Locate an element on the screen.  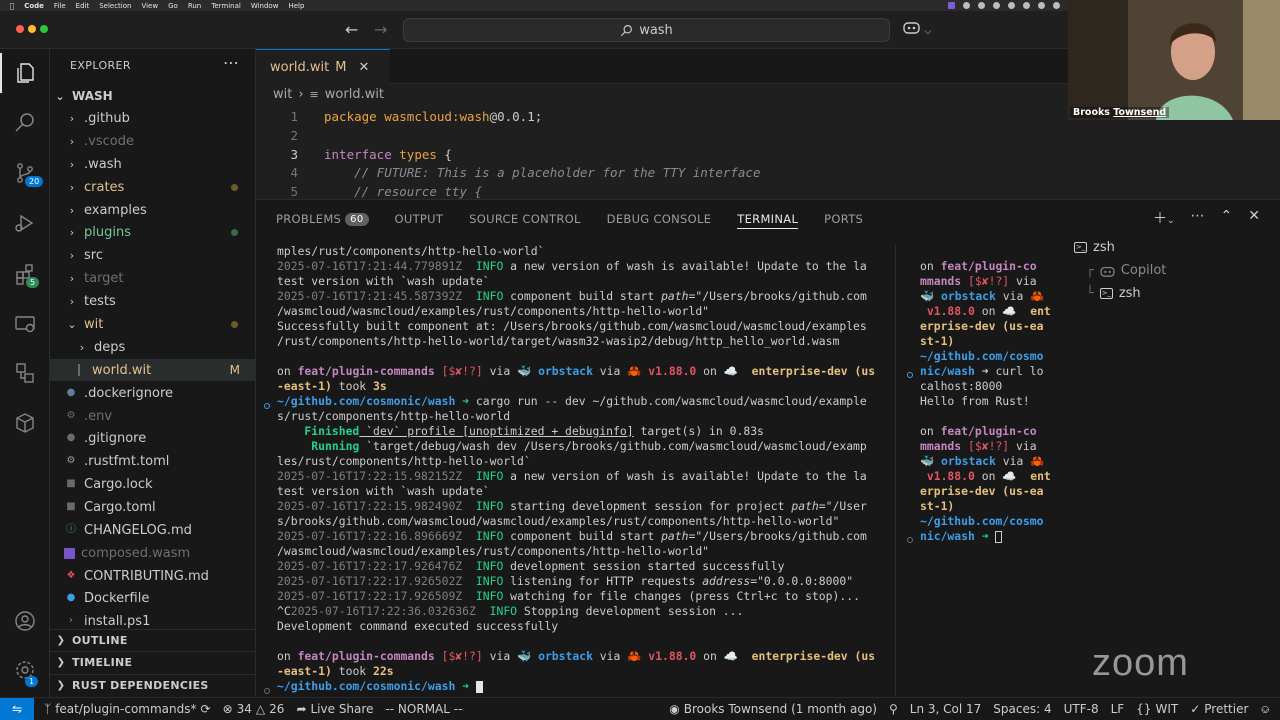
activity-docker is located at coordinates (25, 423).